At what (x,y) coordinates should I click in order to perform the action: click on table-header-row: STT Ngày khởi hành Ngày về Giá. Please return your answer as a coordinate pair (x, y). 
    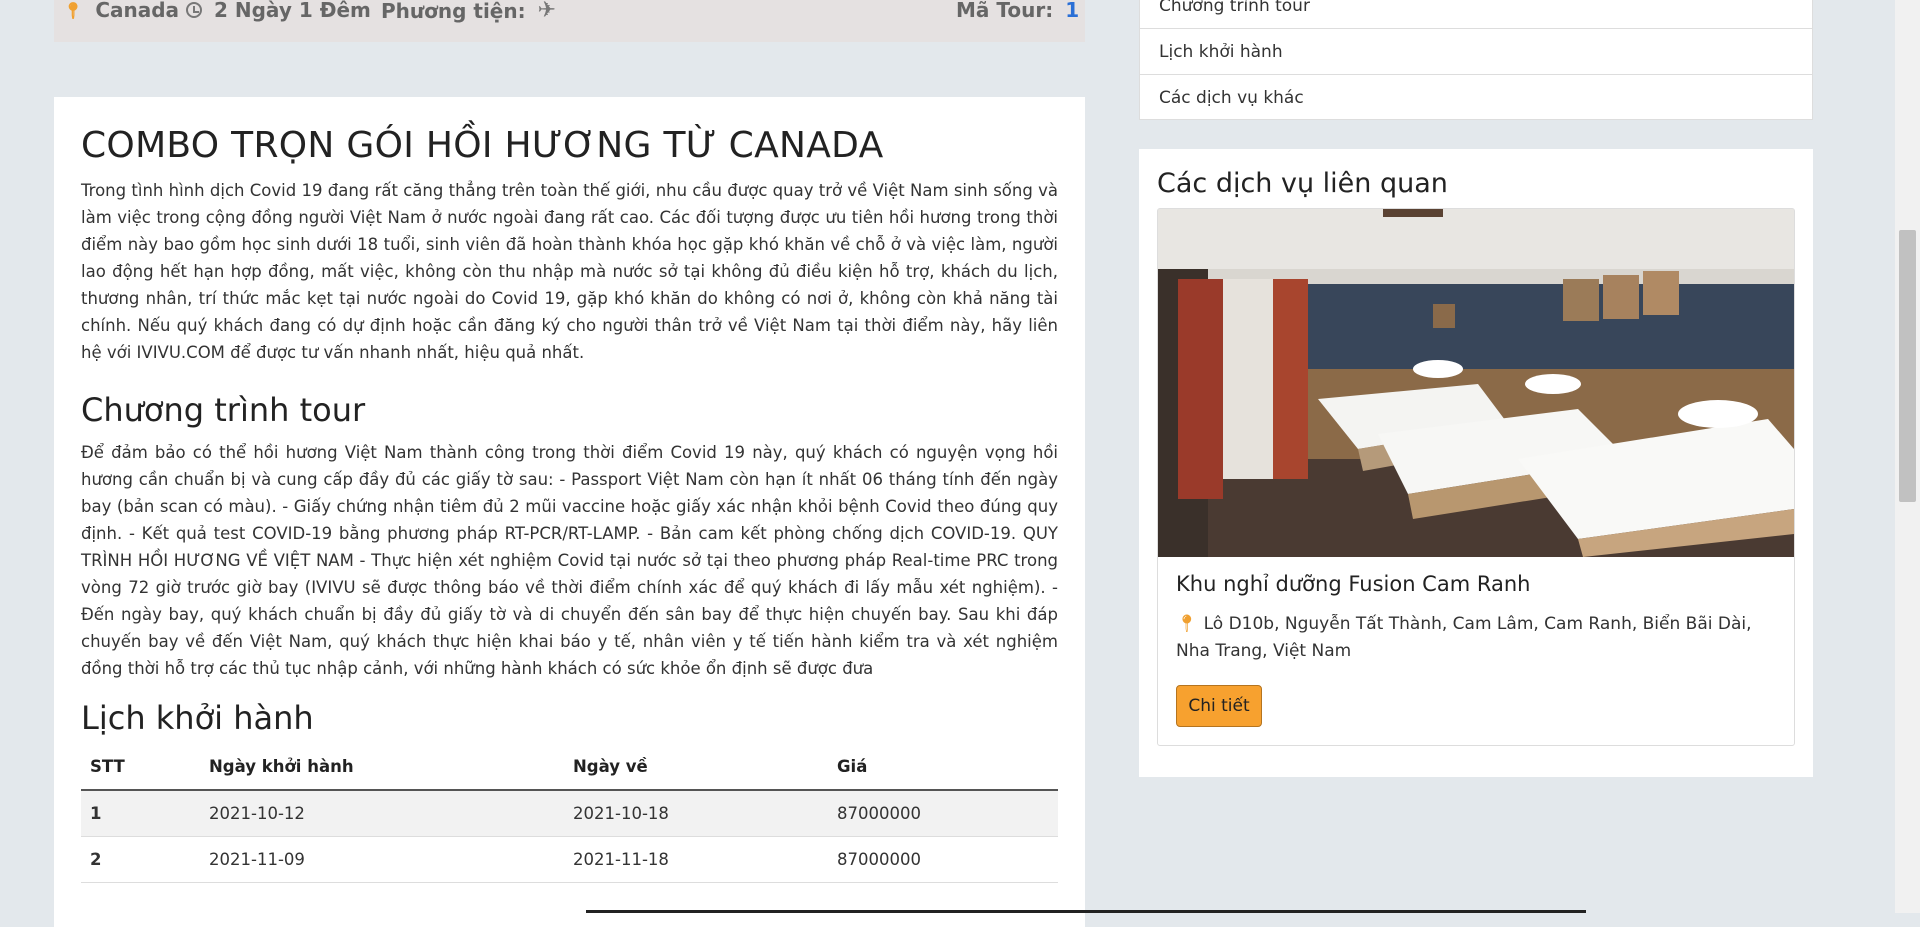
    Looking at the image, I should click on (569, 767).